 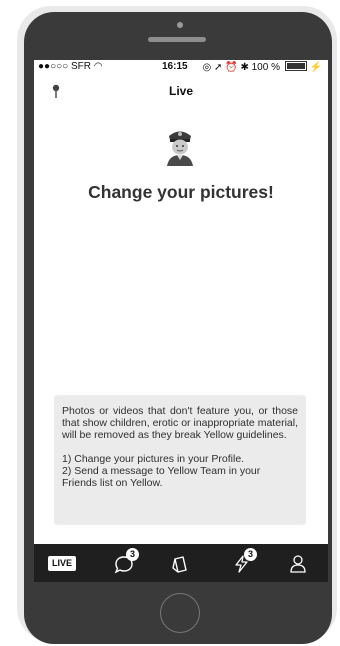 What do you see at coordinates (132, 554) in the screenshot?
I see `chat-count-badge: 3` at bounding box center [132, 554].